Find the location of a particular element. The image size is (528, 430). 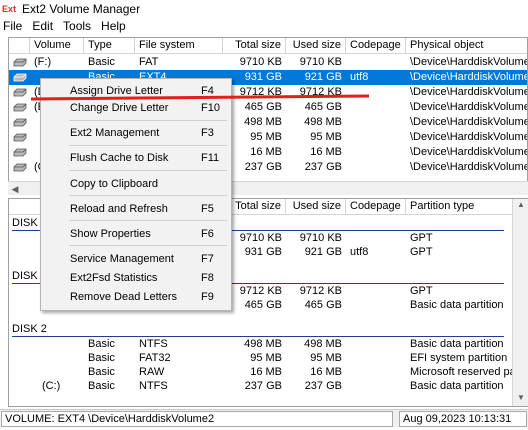

menu-item-shortcut: F10 is located at coordinates (210, 108).